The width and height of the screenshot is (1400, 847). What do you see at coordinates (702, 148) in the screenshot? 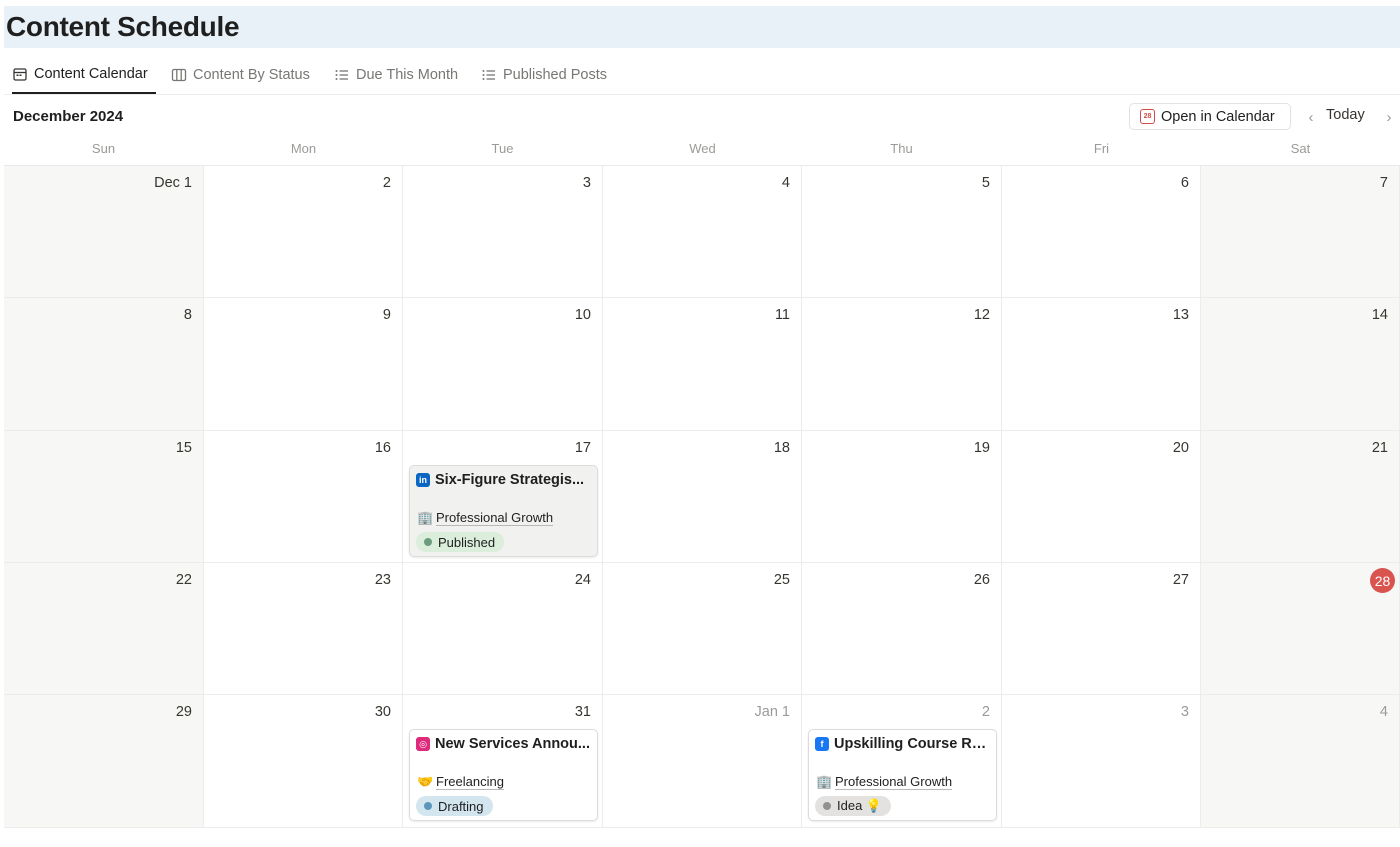
I see `weekday-label: Wed` at bounding box center [702, 148].